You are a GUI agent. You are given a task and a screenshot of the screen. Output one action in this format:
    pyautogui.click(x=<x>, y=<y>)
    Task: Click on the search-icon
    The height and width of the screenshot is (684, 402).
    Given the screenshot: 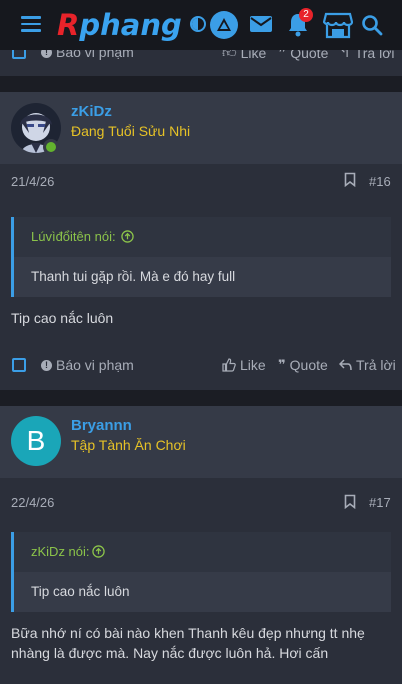 What is the action you would take?
    pyautogui.click(x=372, y=27)
    